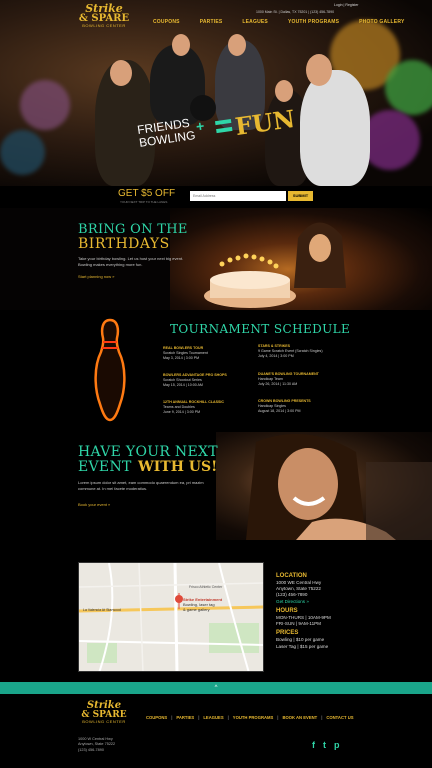 This screenshot has width=432, height=768. I want to click on nav-parties: PARTIES, so click(211, 22).